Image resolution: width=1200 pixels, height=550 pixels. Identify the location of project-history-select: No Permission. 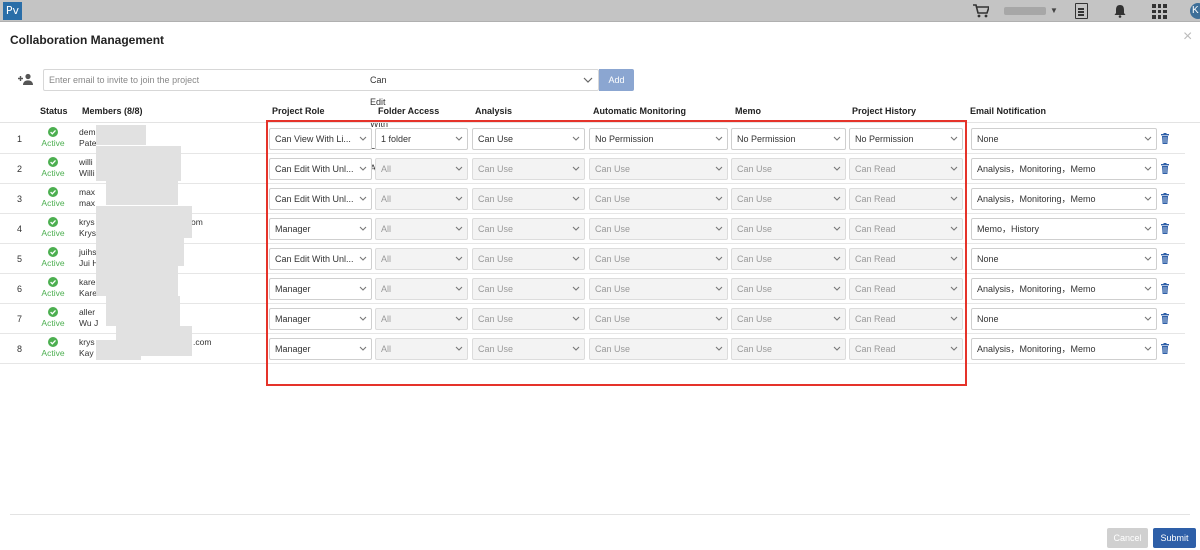
(906, 139).